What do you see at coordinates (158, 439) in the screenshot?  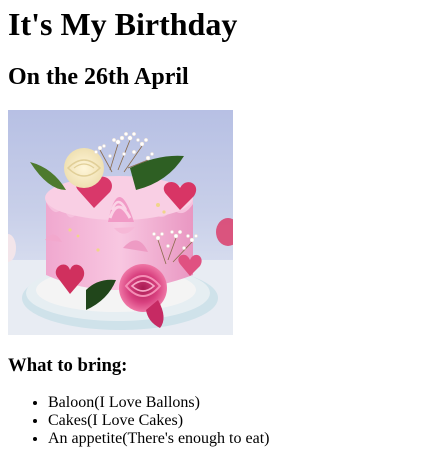 I see `list-item: An appetite(There's enough to eat)` at bounding box center [158, 439].